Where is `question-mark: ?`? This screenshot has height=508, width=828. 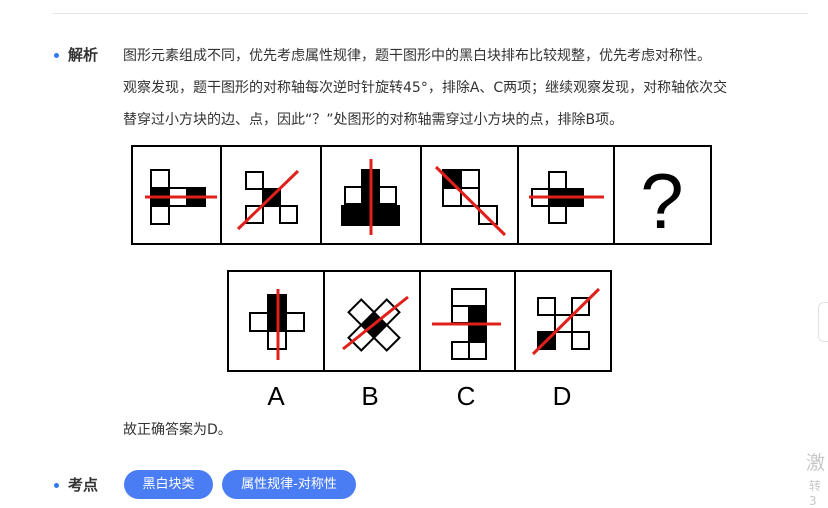
question-mark: ? is located at coordinates (661, 201).